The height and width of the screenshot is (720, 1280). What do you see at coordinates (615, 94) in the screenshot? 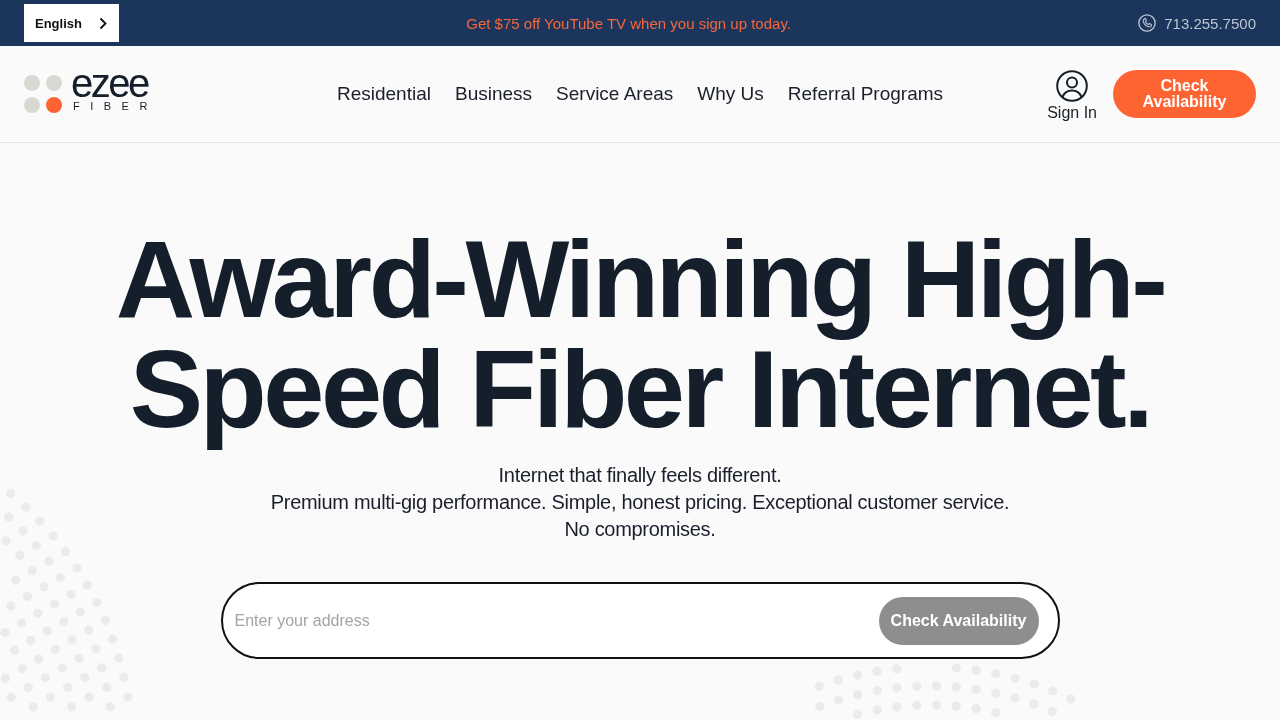
I see `nav-link: Service Areas` at bounding box center [615, 94].